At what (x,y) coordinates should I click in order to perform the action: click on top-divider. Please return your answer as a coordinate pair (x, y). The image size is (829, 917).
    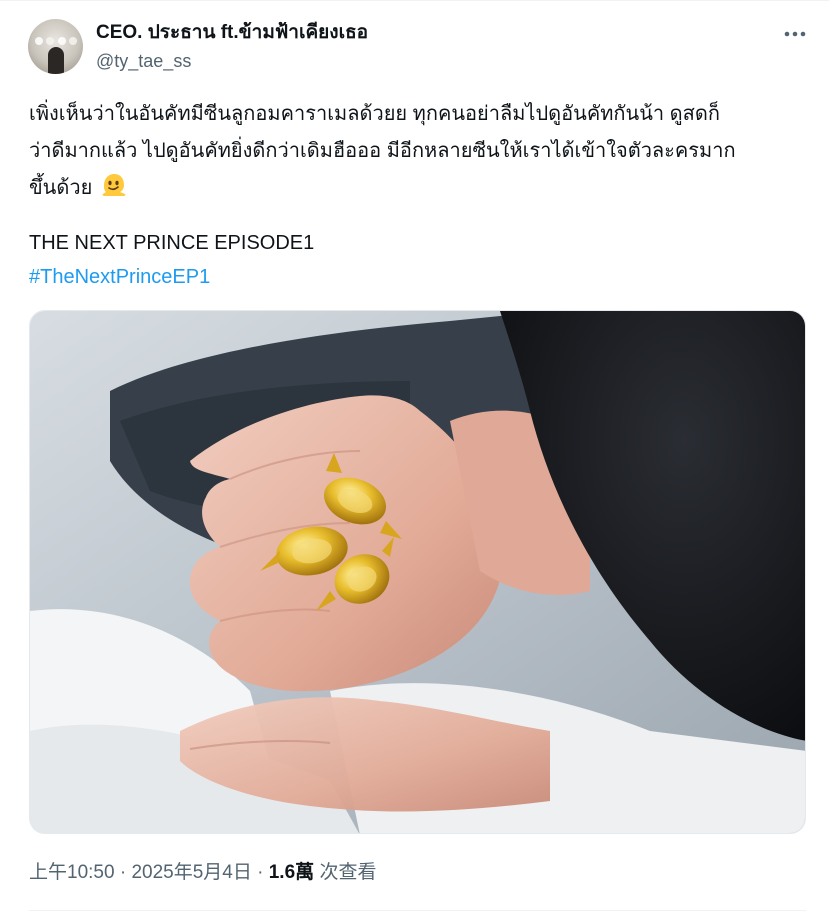
    Looking at the image, I should click on (414, 0).